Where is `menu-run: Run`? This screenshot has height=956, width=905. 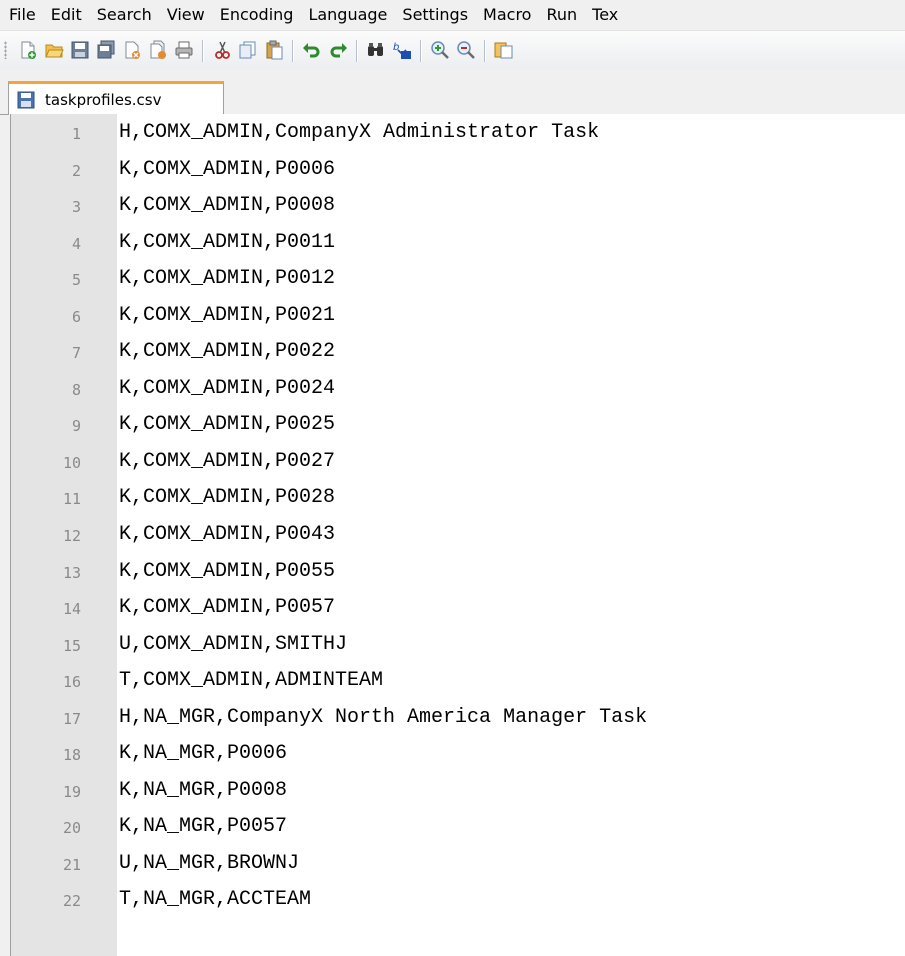
menu-run: Run is located at coordinates (561, 15).